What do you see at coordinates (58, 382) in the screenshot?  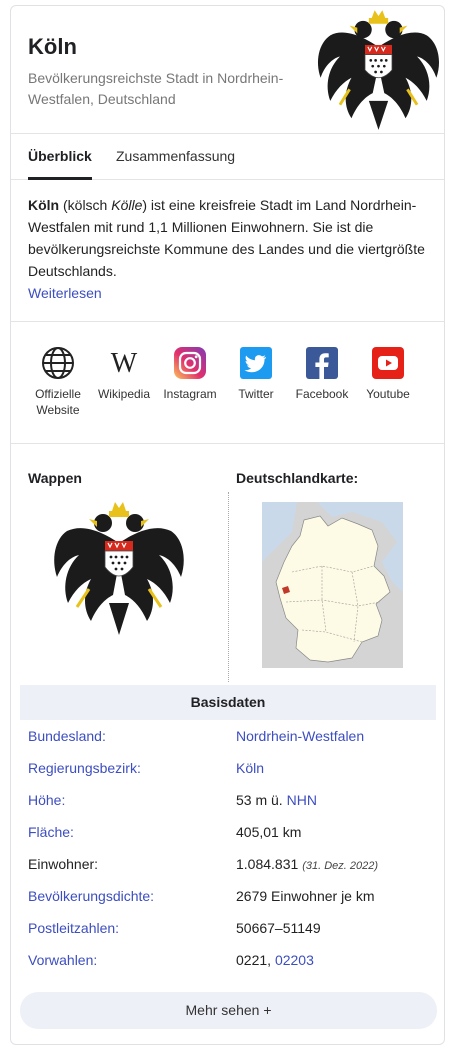 I see `link-official-website: Offizielle Website` at bounding box center [58, 382].